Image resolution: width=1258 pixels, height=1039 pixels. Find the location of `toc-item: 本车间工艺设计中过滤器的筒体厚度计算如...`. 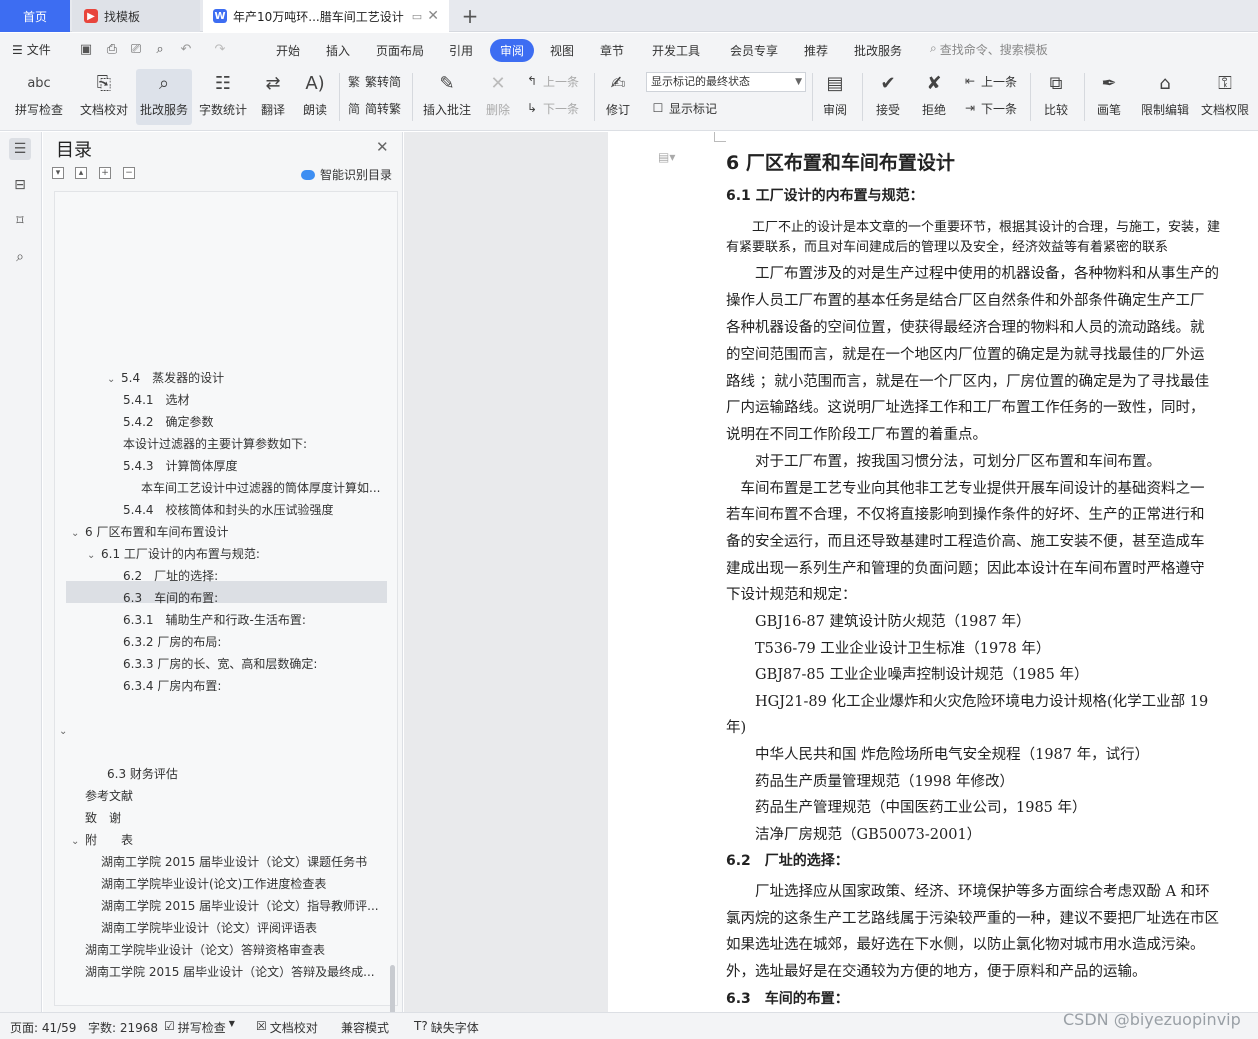

toc-item: 本车间工艺设计中过滤器的筒体厚度计算如... is located at coordinates (264, 488).